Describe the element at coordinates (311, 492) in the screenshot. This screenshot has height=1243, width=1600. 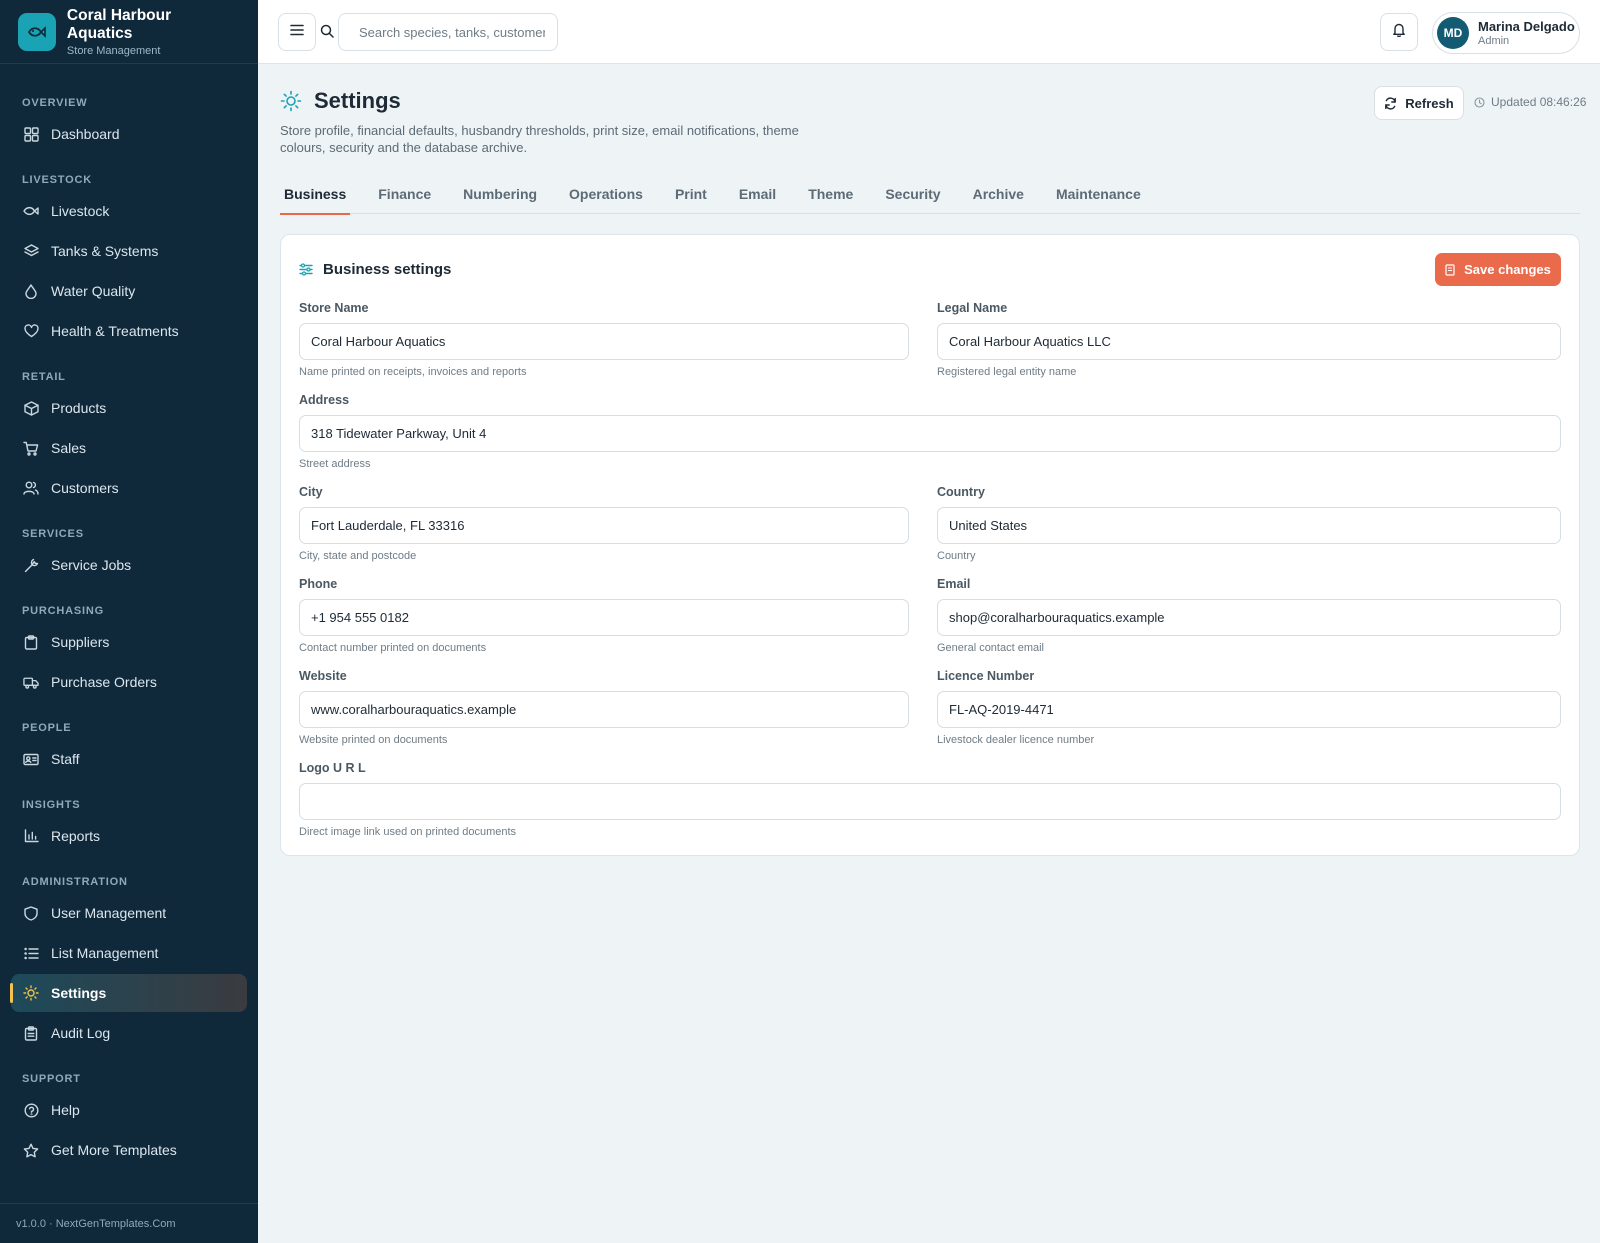
I see `city-label: City` at that location.